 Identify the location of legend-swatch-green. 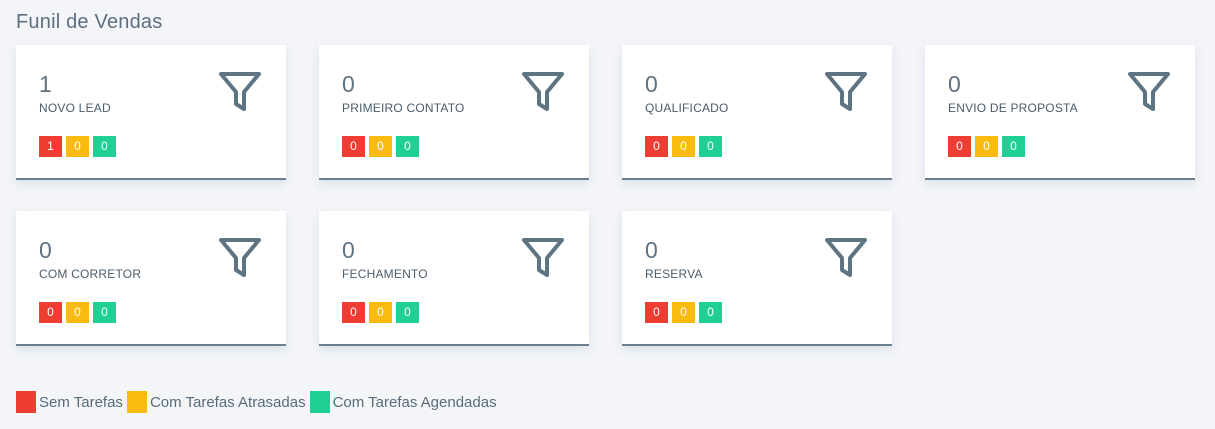
(319, 402).